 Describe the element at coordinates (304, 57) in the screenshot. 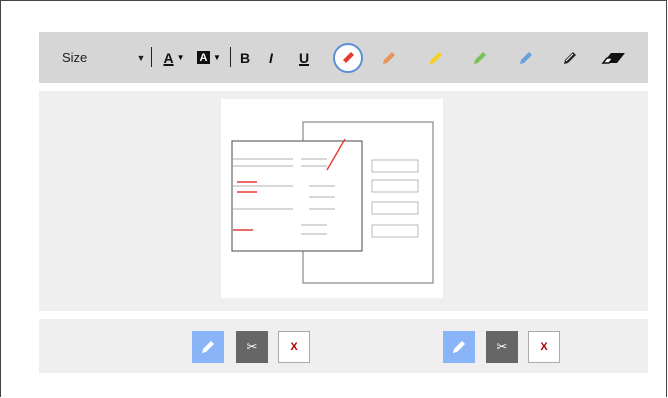

I see `underline-button: U` at that location.